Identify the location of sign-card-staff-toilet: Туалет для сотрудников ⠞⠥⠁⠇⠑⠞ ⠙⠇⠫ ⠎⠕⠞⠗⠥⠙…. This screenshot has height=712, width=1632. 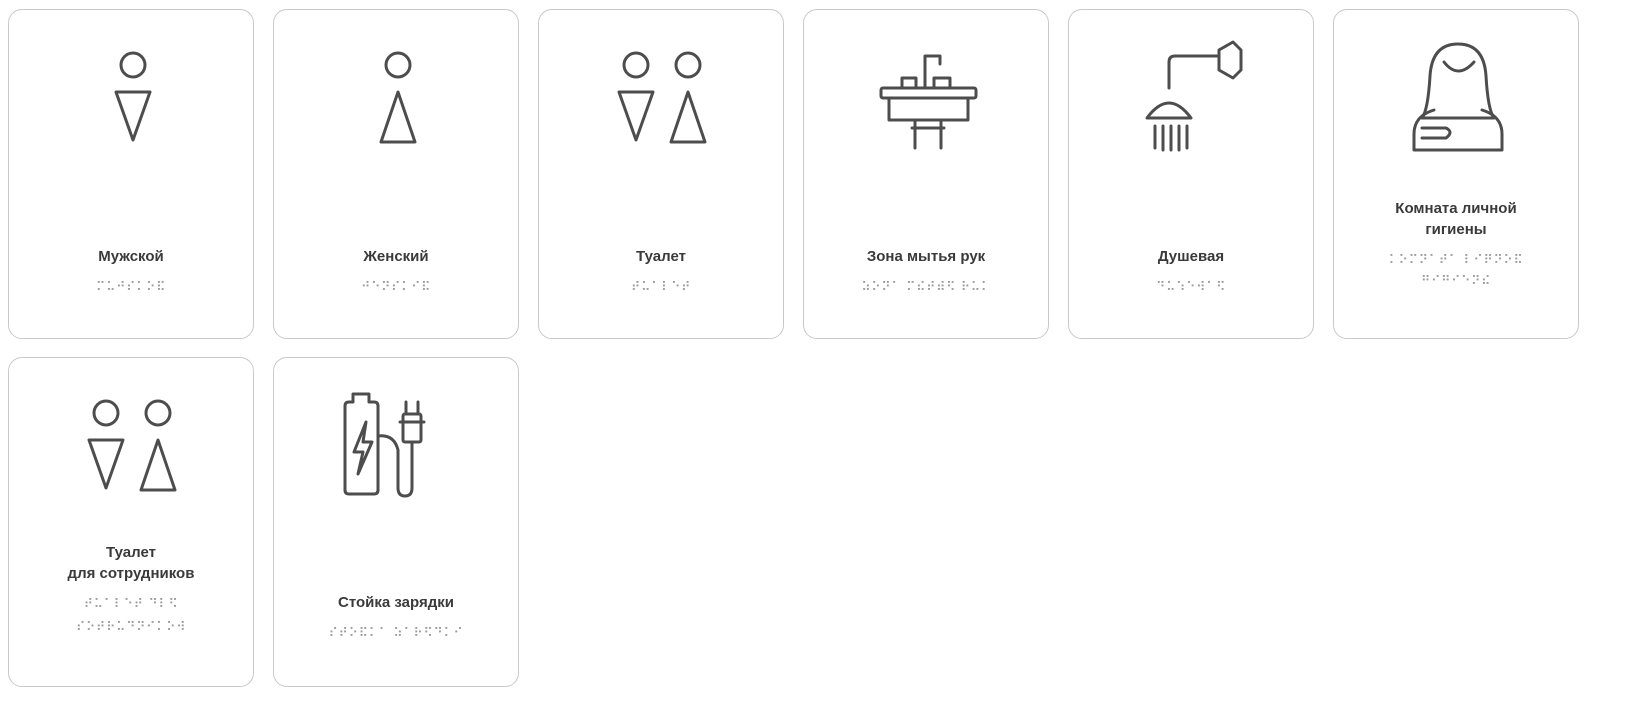
(131, 522).